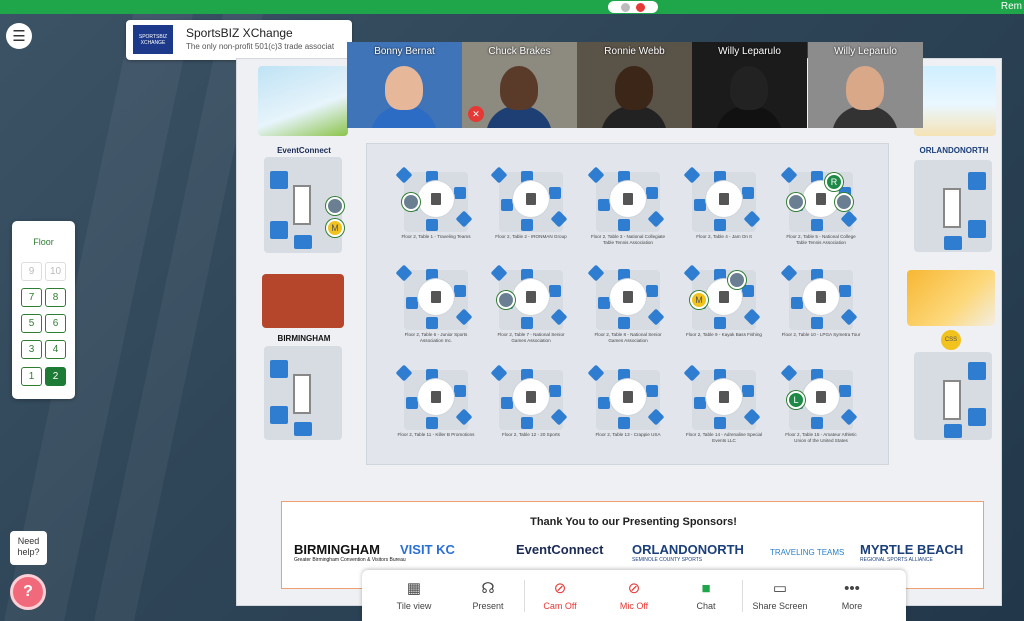 This screenshot has height=621, width=1024. I want to click on share-button: ▭ Share Screen, so click(780, 595).